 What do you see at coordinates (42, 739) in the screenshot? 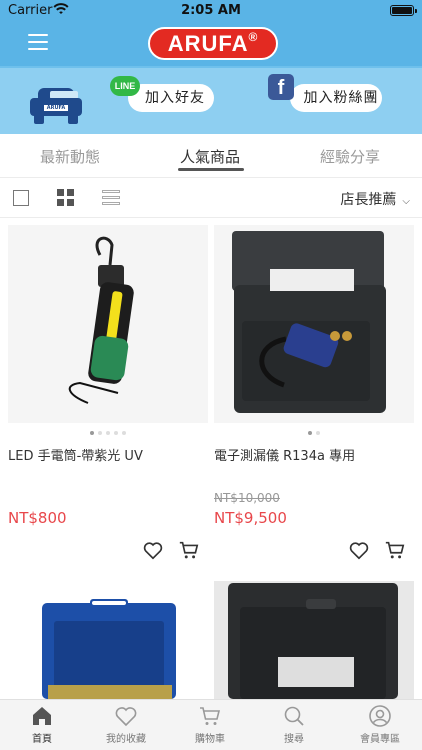
I see `nav-label: 首頁` at bounding box center [42, 739].